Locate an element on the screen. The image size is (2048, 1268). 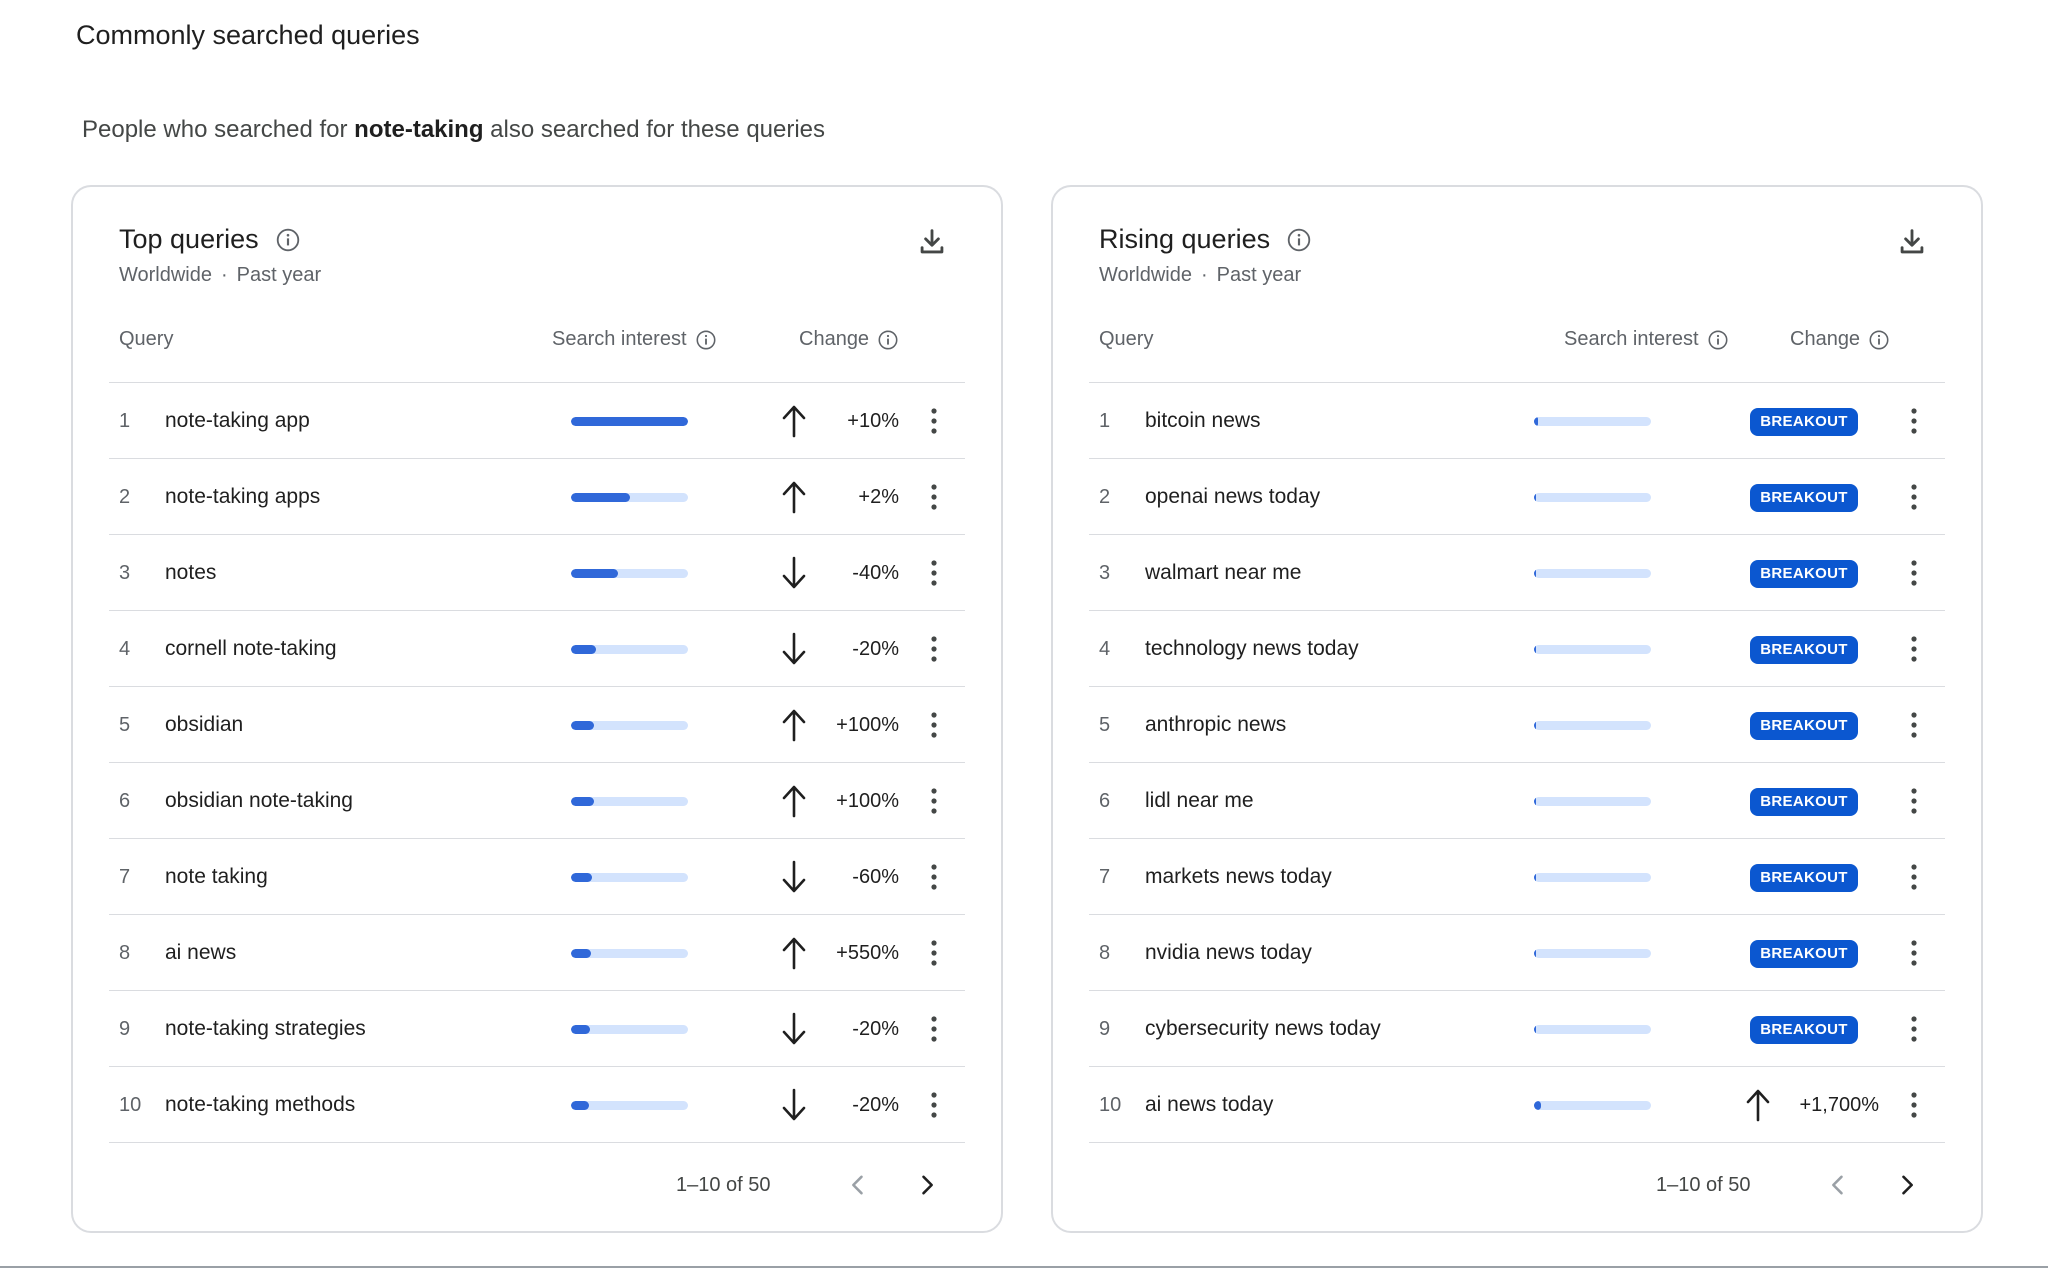
query-text: walmart near me is located at coordinates (1223, 573).